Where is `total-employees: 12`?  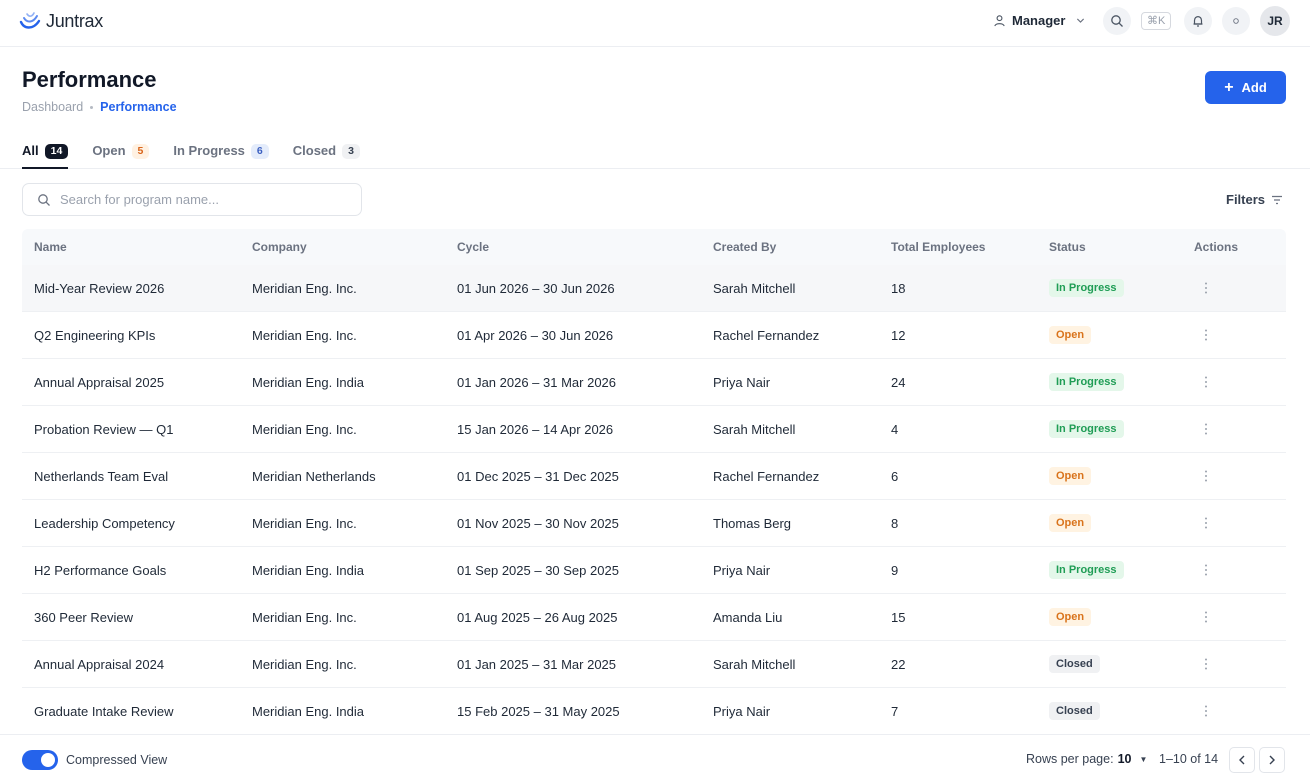
total-employees: 12 is located at coordinates (898, 335).